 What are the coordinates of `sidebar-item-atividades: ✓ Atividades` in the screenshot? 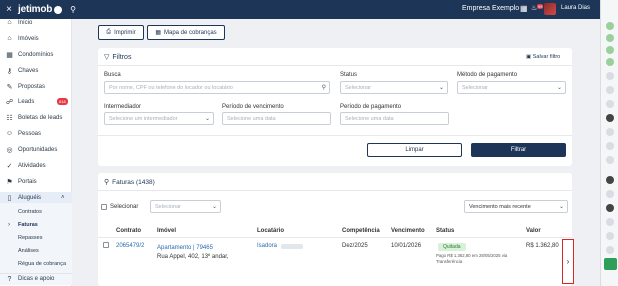 It's located at (36, 165).